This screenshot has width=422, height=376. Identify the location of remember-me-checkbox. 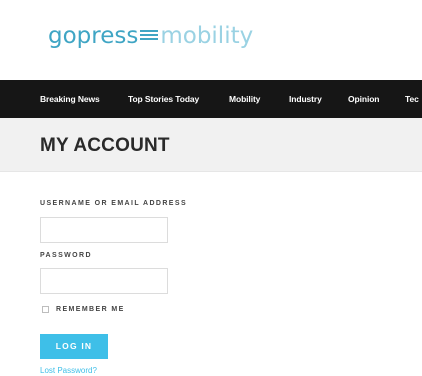
(45, 309).